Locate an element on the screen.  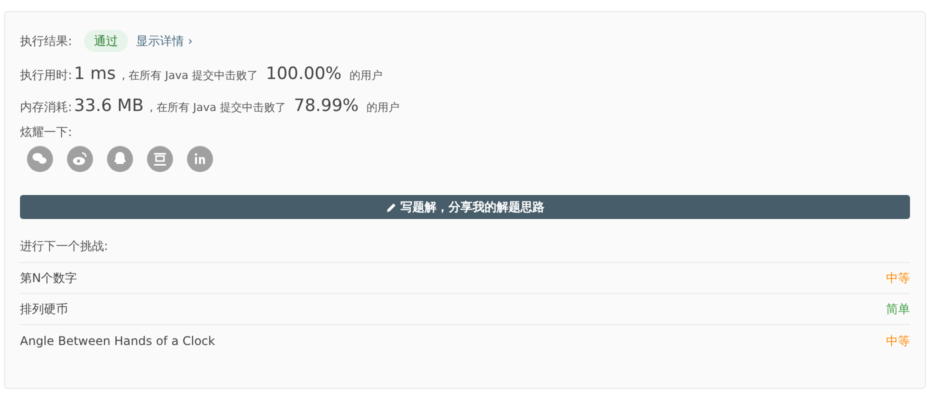
problem-link: Angle Between Hands of a Clock is located at coordinates (118, 341).